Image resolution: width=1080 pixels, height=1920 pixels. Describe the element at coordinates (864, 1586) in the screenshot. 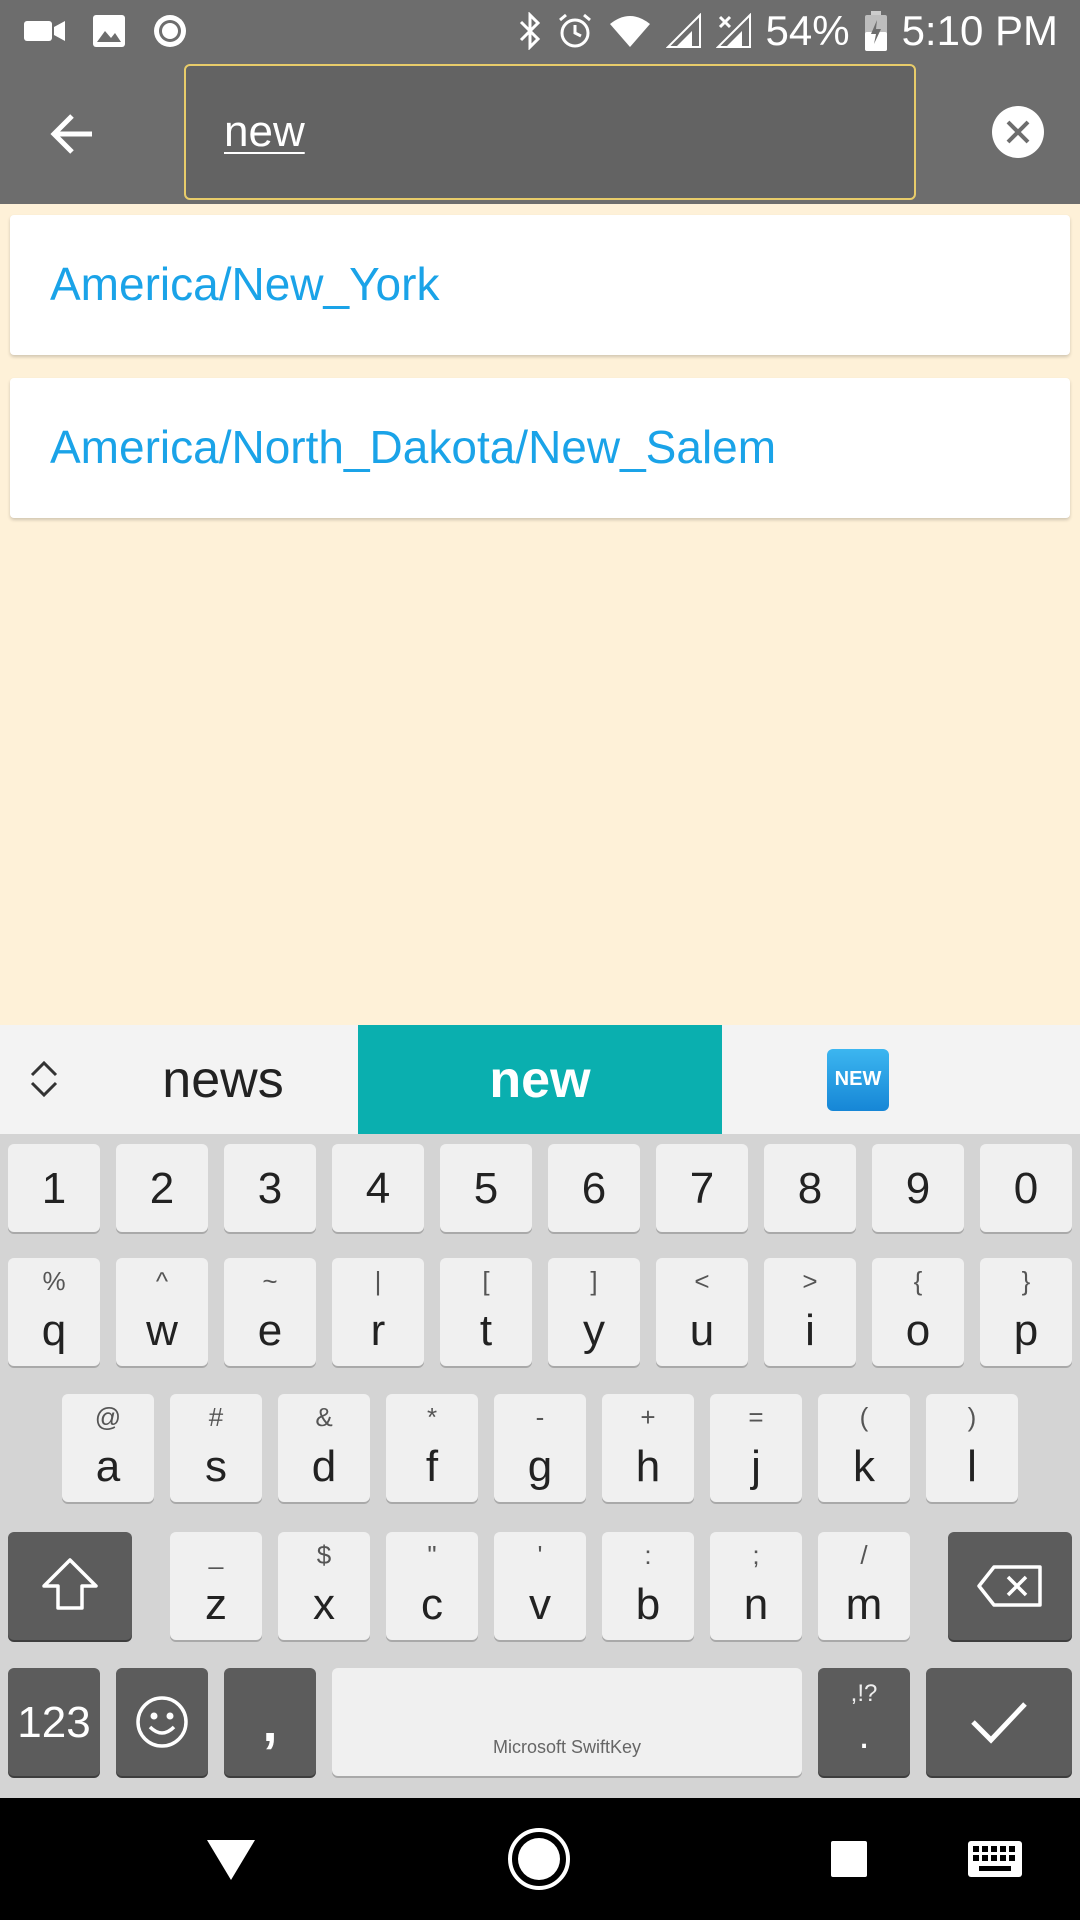

I see `key-m: / m` at that location.